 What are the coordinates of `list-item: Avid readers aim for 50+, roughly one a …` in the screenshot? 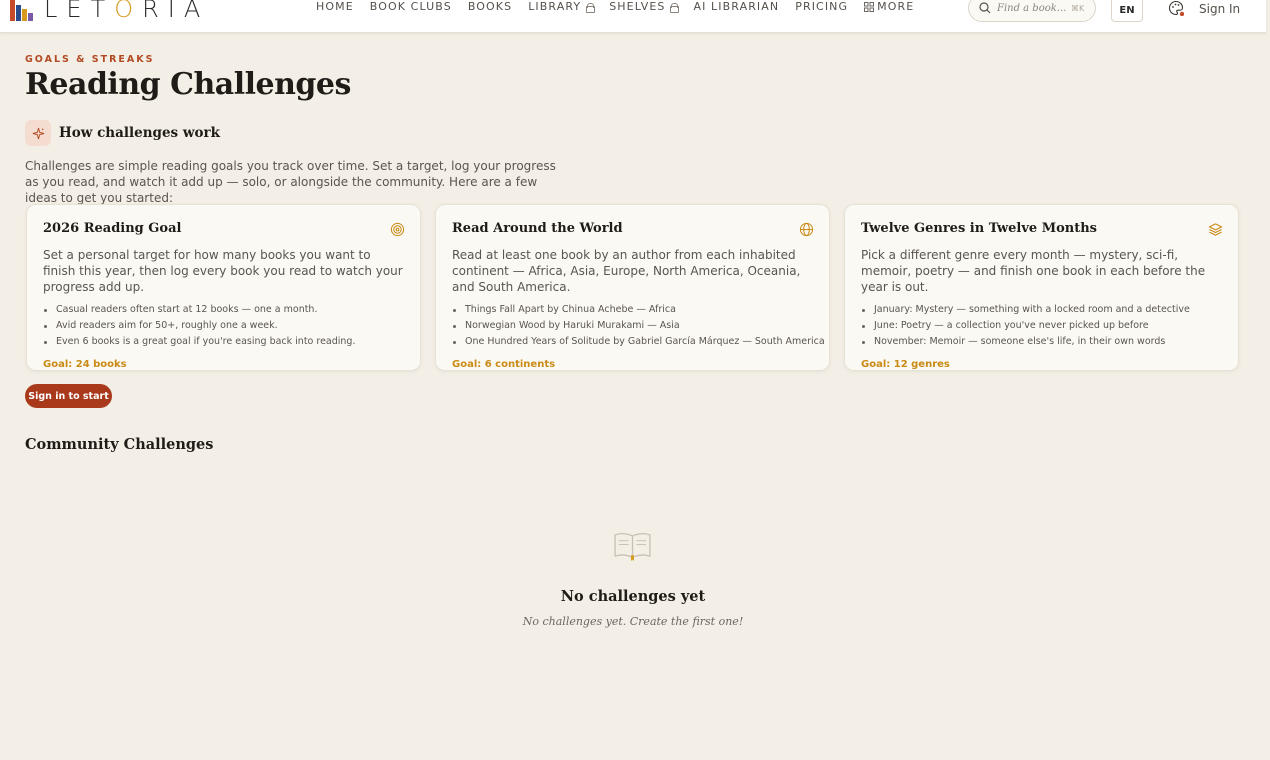 It's located at (223, 326).